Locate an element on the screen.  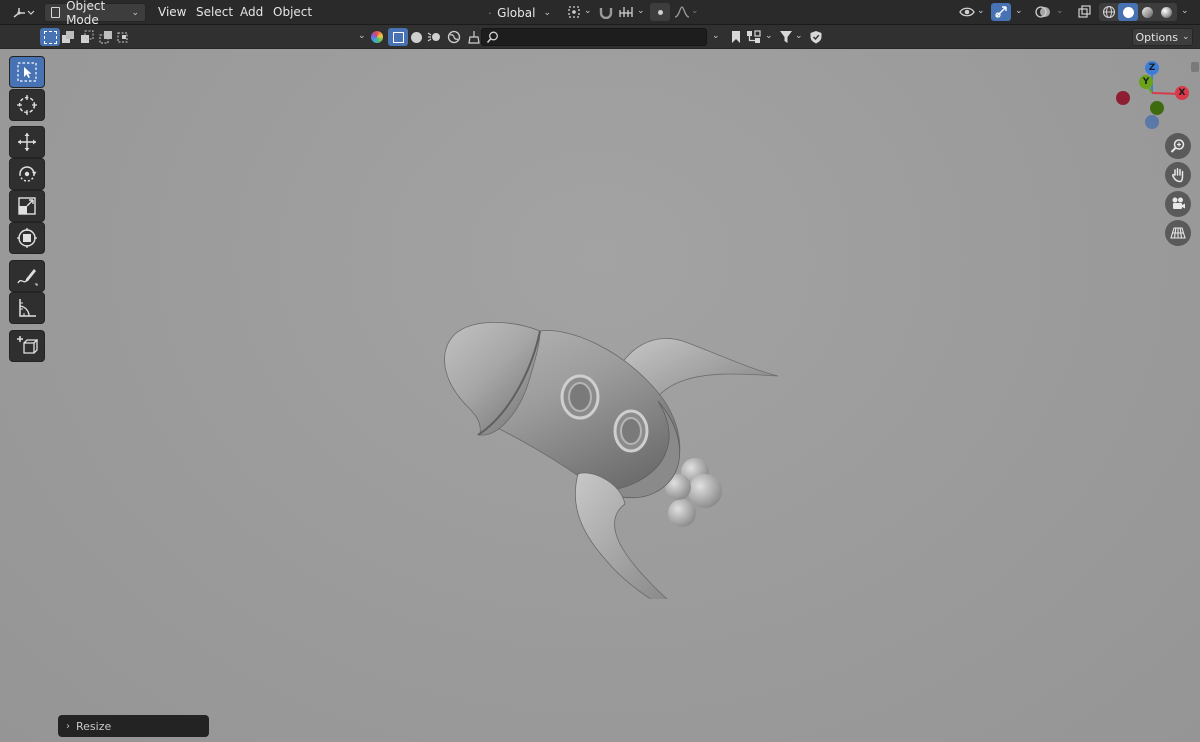
pivot-point-button is located at coordinates (575, 12).